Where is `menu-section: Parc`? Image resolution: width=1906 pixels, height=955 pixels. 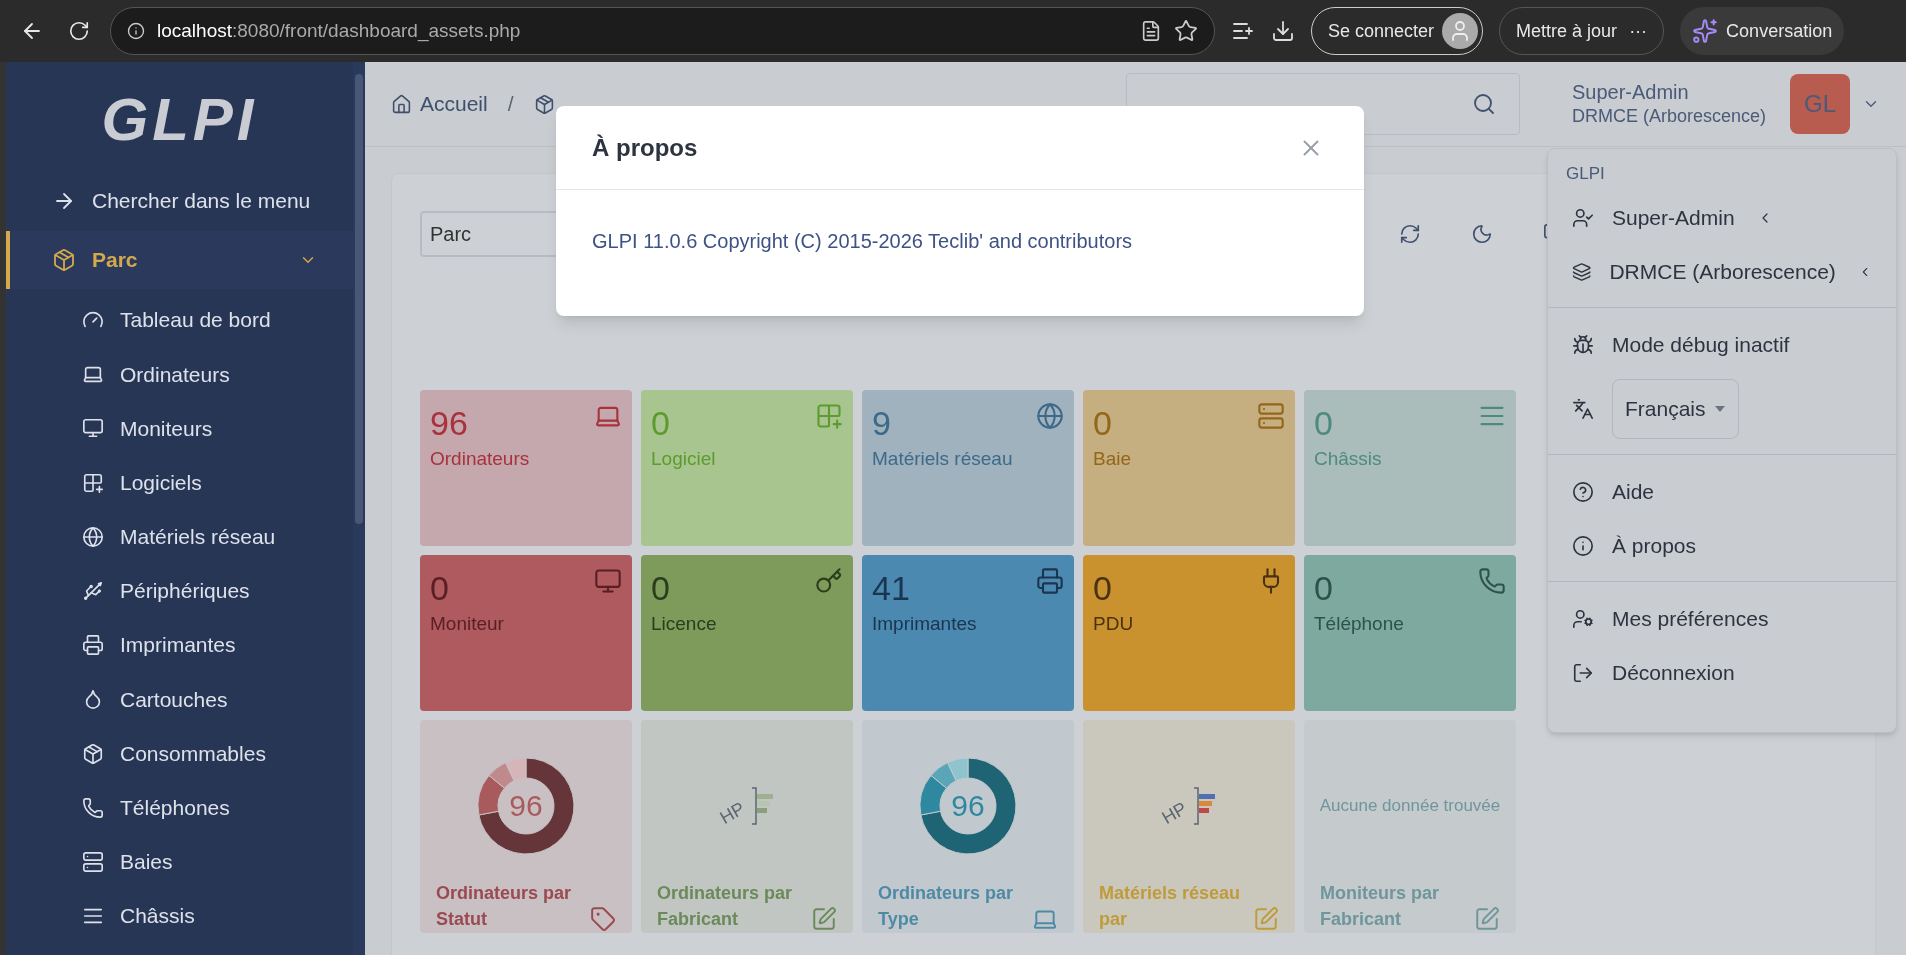 menu-section: Parc is located at coordinates (179, 260).